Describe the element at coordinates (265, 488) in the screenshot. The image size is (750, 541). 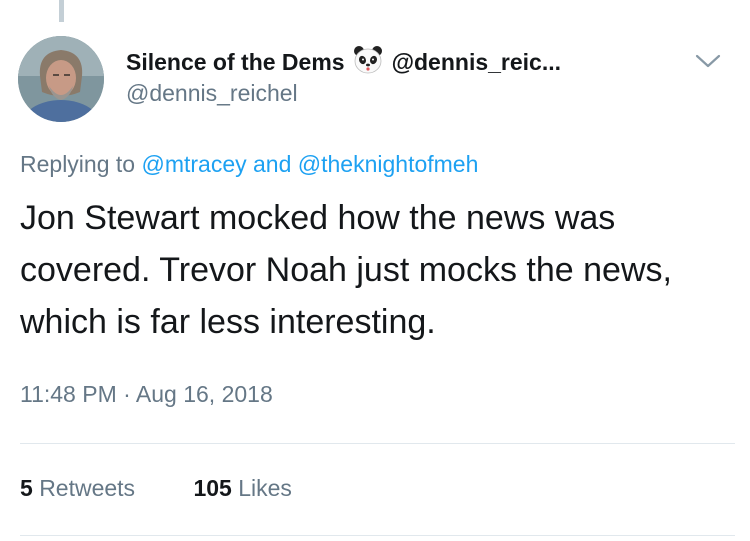
I see `likes-label: Likes` at that location.